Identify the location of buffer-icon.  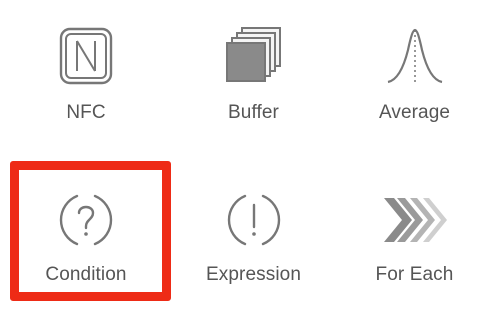
(253, 56).